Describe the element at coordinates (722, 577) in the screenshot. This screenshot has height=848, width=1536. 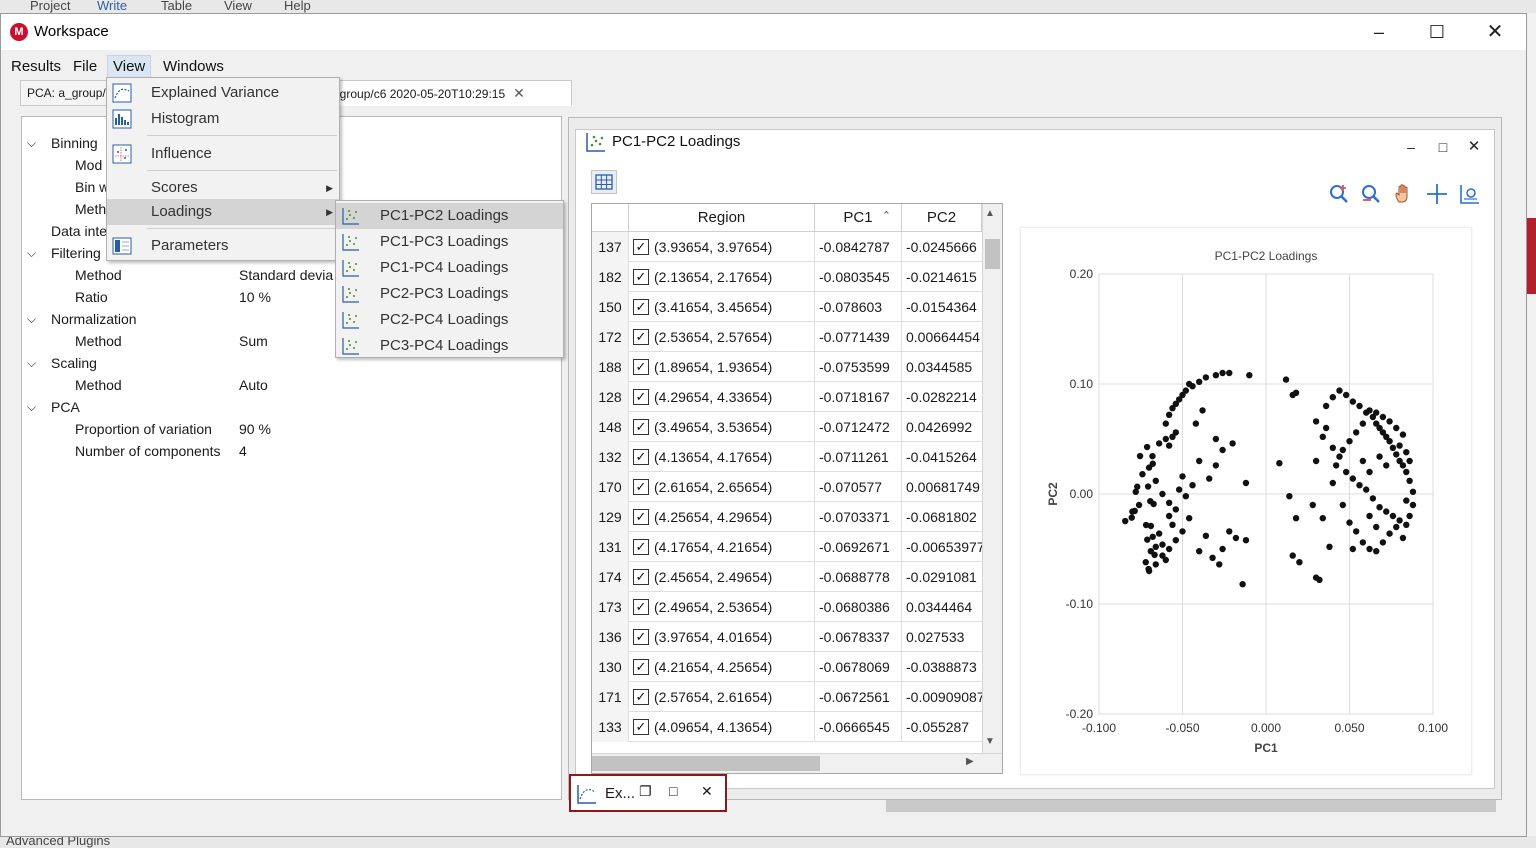
I see `region-cell: ✓ (2.45654, 2.49654)` at that location.